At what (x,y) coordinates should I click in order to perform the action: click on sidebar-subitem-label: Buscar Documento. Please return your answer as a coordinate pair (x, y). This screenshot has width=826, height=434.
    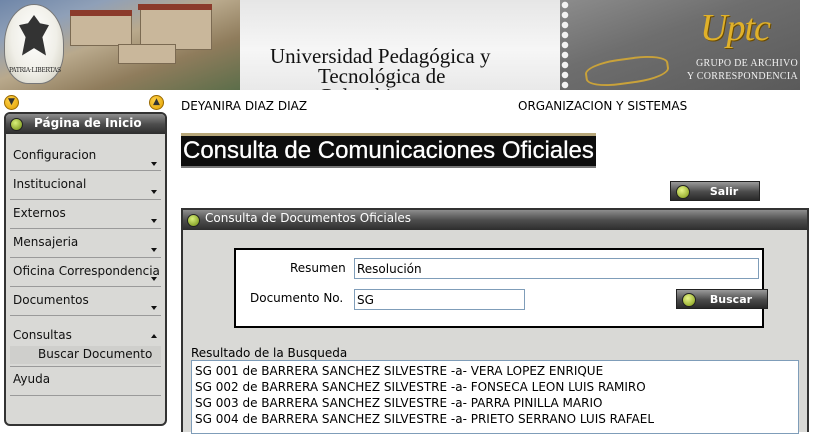
    Looking at the image, I should click on (95, 354).